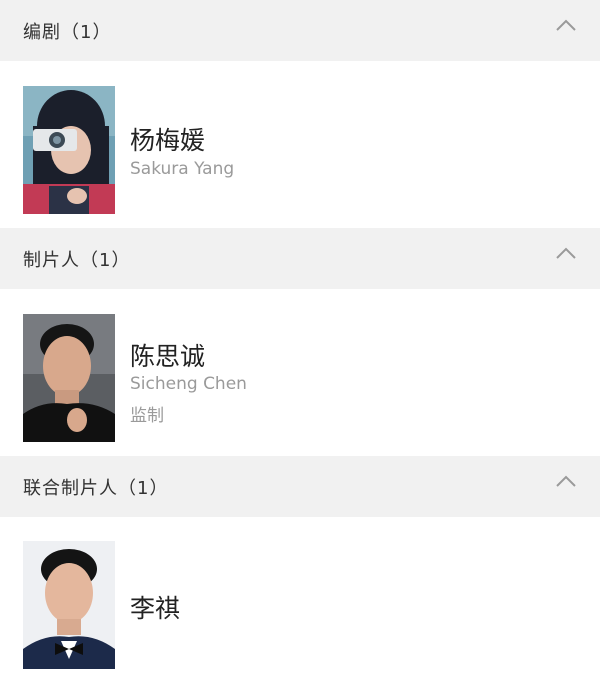 This screenshot has width=600, height=684. What do you see at coordinates (300, 258) in the screenshot?
I see `section-header-producer: 制片人（1）` at bounding box center [300, 258].